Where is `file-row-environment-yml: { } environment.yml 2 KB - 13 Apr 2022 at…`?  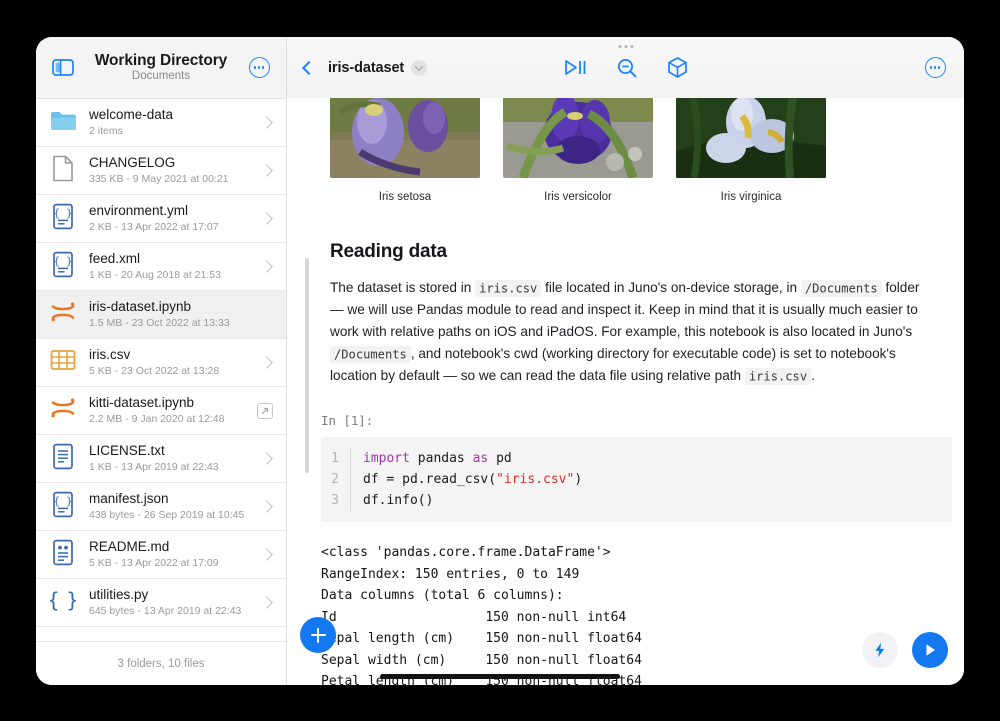
file-row-environment-yml: { } environment.yml 2 KB - 13 Apr 2022 at… is located at coordinates (161, 219).